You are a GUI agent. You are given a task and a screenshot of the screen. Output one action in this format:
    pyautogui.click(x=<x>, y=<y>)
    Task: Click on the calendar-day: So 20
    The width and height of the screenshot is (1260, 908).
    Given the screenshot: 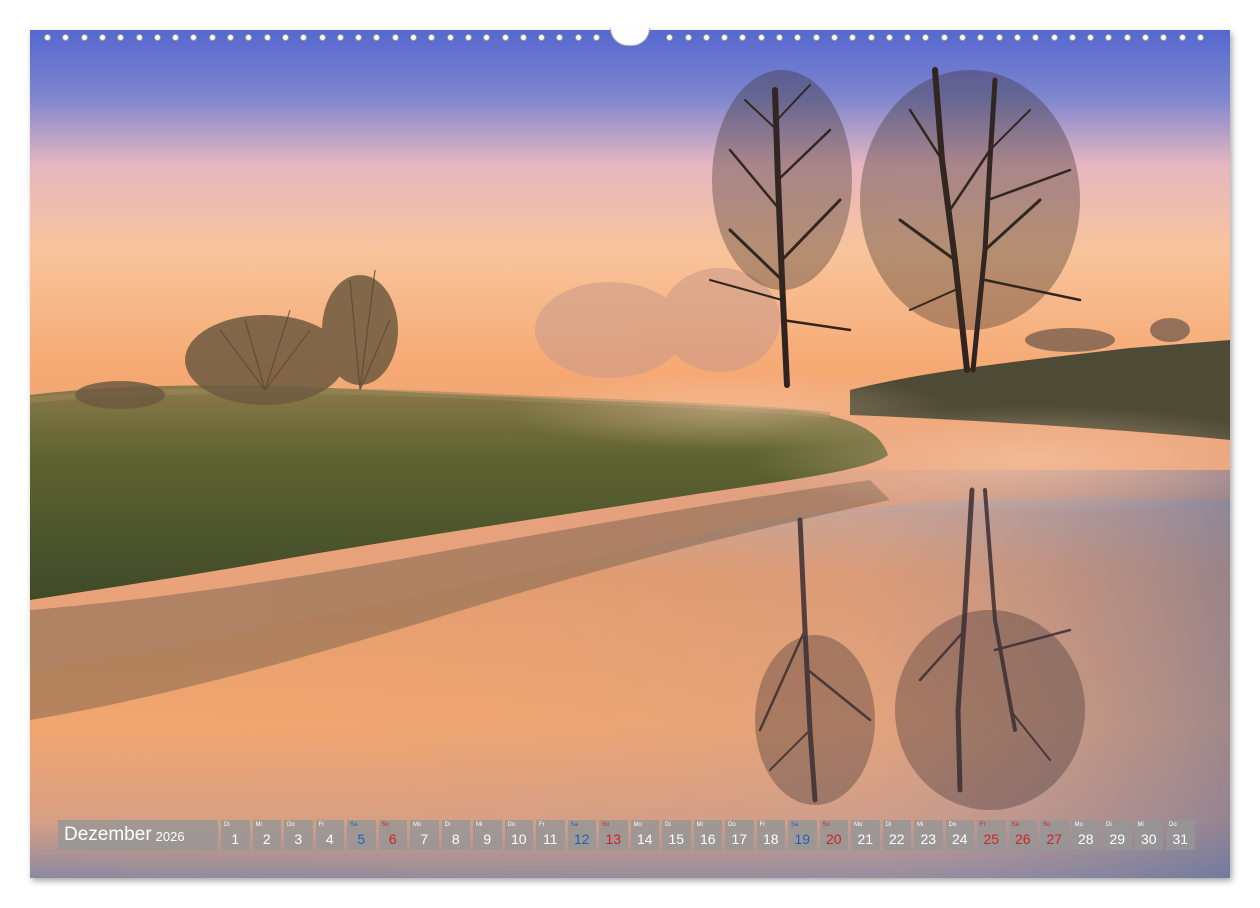 What is the action you would take?
    pyautogui.click(x=833, y=835)
    